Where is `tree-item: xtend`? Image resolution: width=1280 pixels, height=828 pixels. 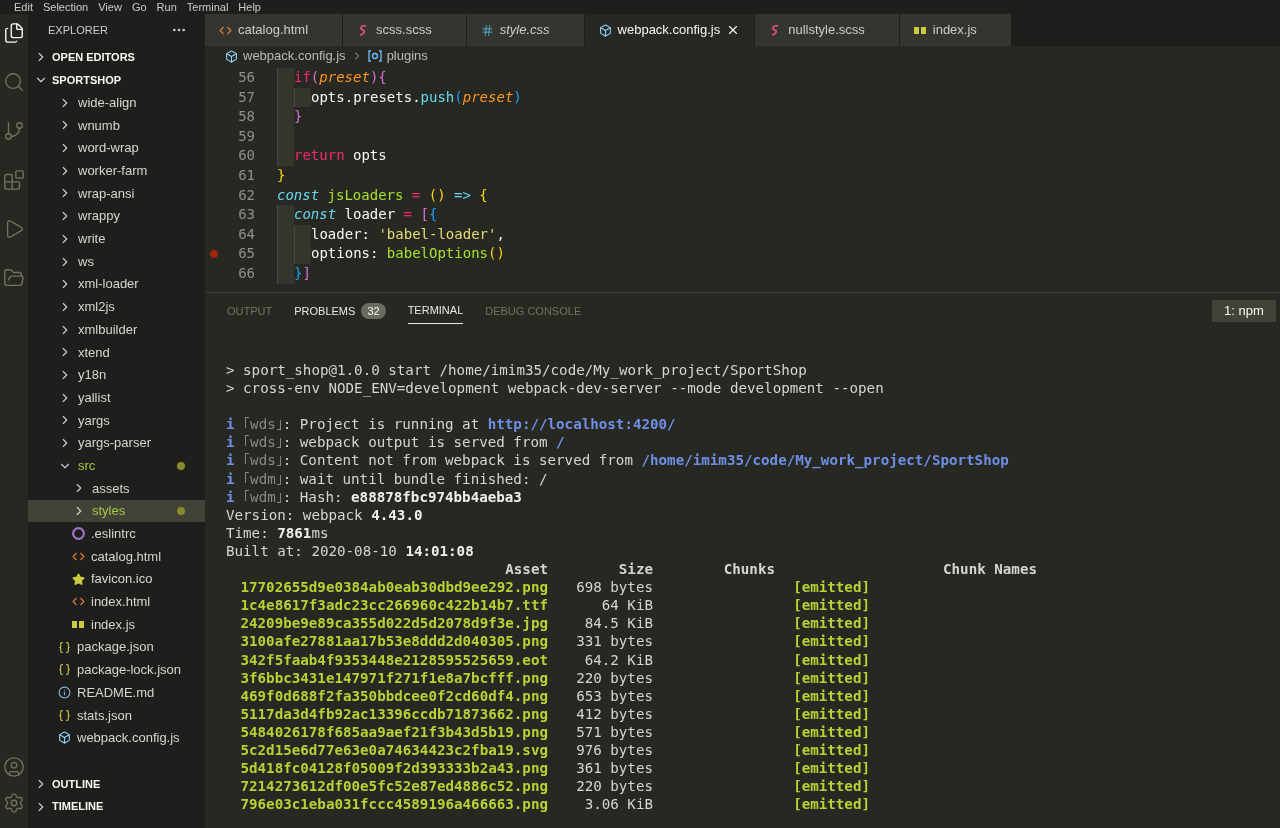
tree-item: xtend is located at coordinates (116, 352).